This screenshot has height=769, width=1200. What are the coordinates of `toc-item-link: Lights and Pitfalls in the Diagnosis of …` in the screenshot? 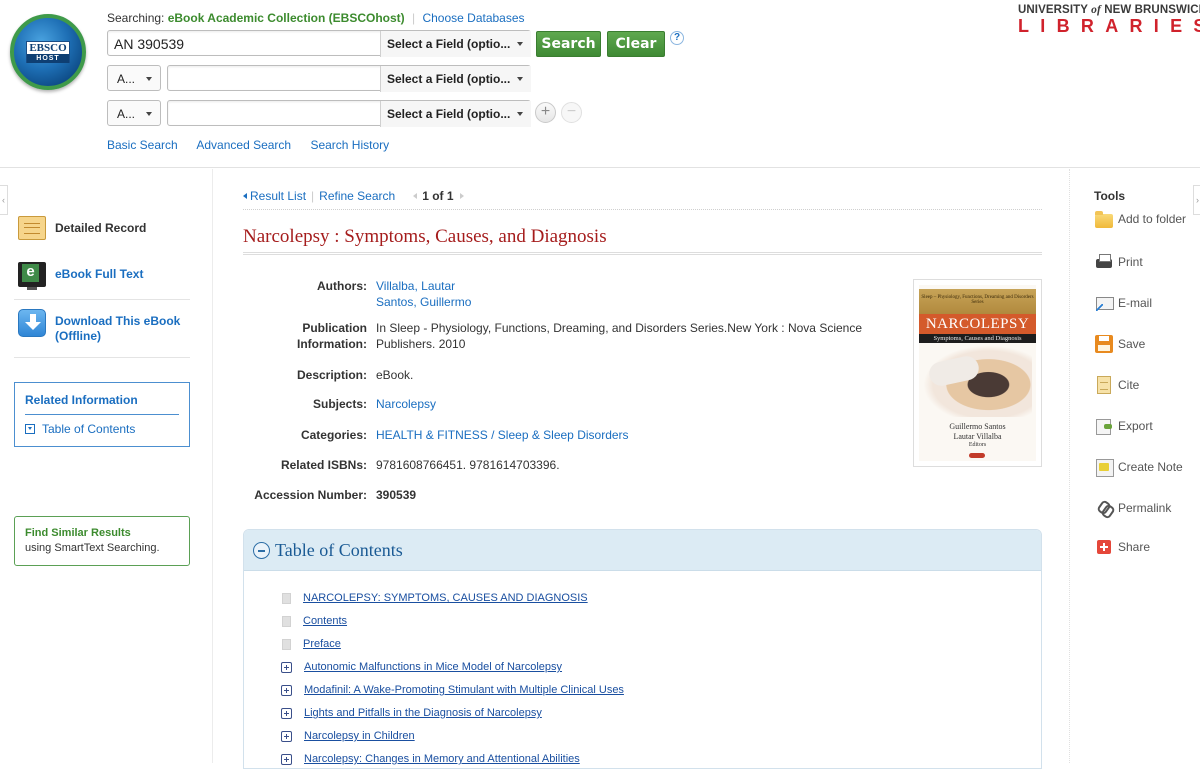 It's located at (423, 713).